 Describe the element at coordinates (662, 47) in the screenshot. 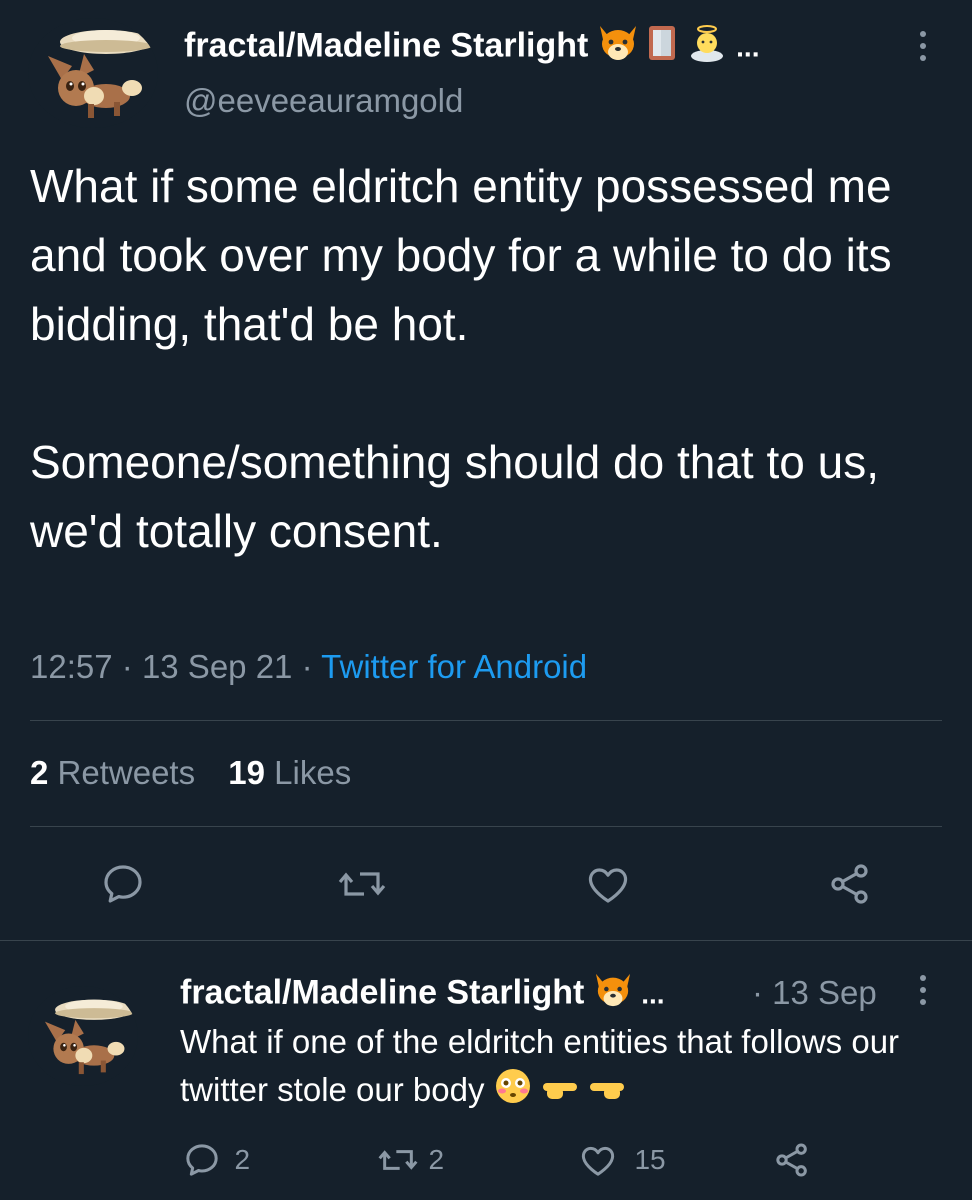

I see `mirror-icon` at that location.